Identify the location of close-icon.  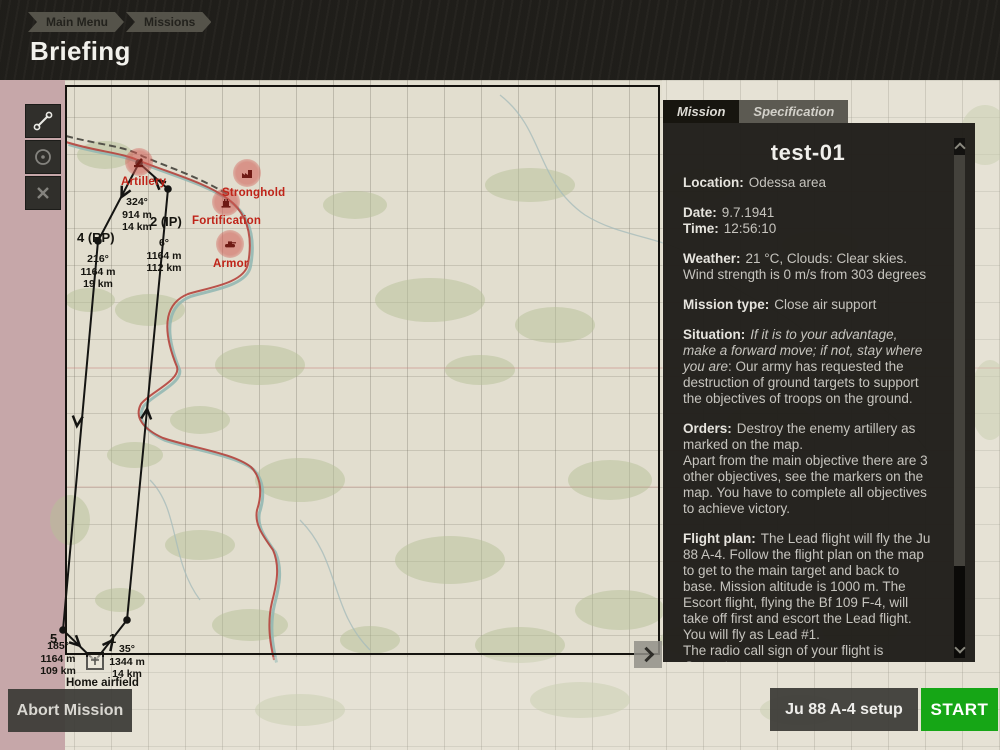
(43, 193).